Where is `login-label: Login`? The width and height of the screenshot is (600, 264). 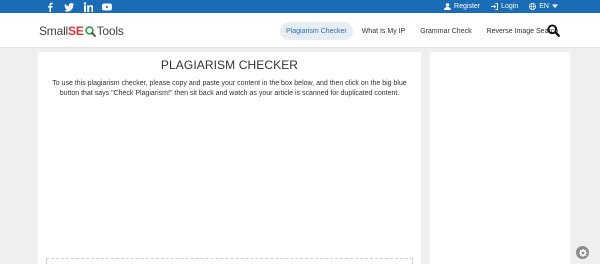
login-label: Login is located at coordinates (510, 6).